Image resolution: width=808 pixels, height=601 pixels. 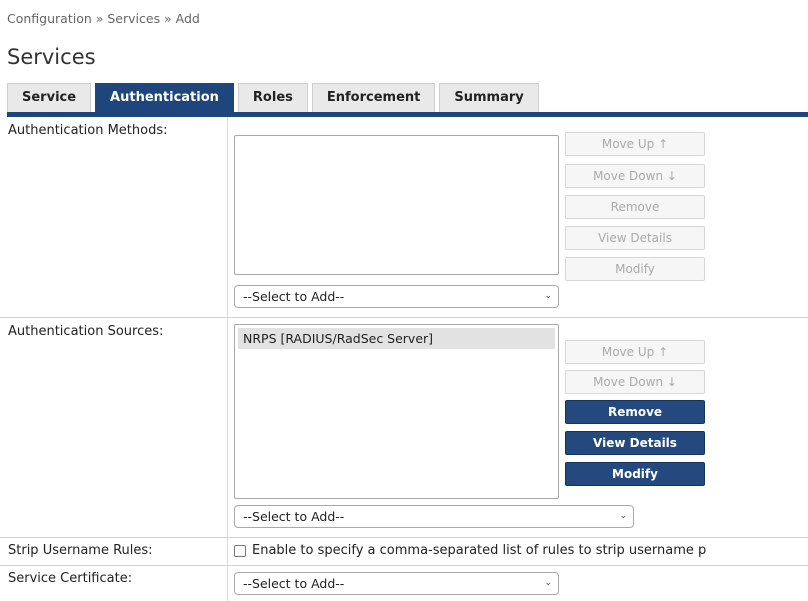 I want to click on auth-methods-modify-button: Modify, so click(x=635, y=269).